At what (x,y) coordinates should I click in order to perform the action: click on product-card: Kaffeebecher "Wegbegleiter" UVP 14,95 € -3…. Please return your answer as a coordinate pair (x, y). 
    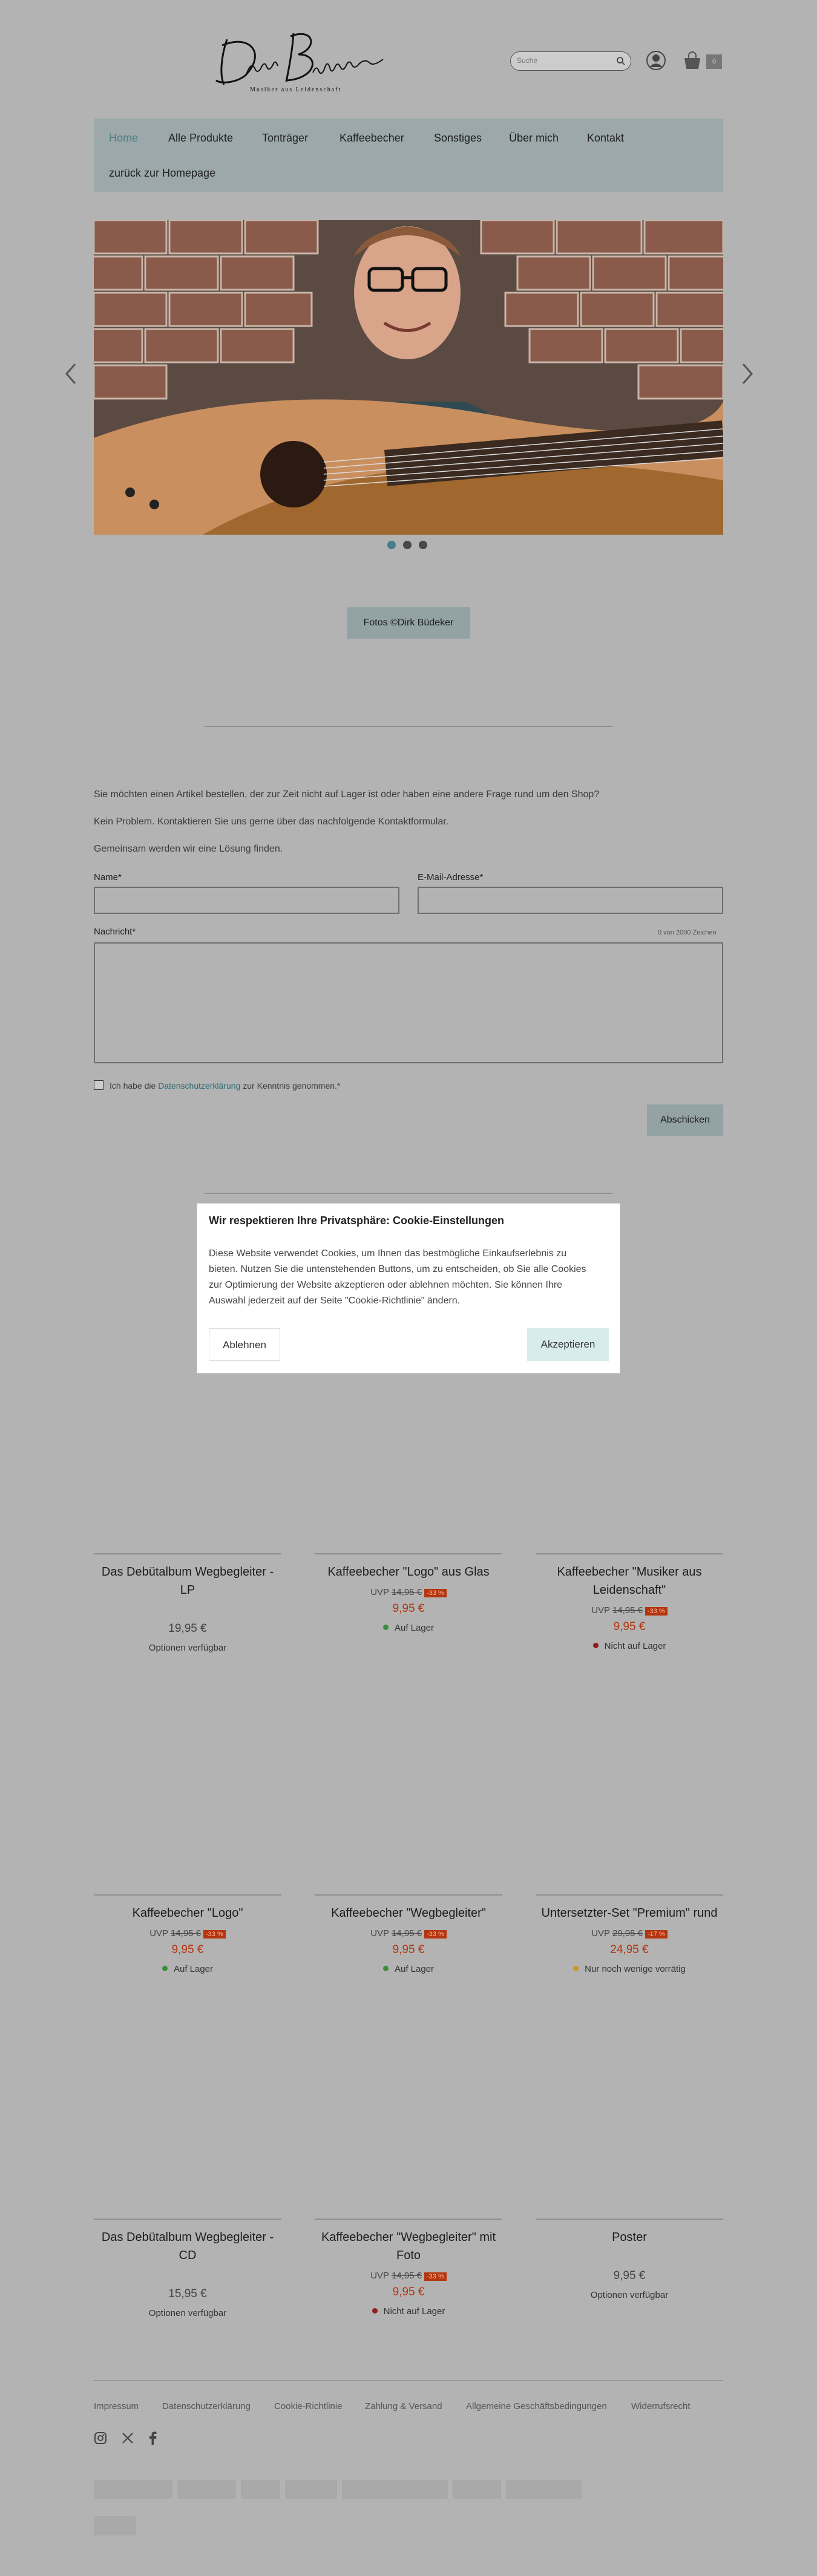
    Looking at the image, I should click on (408, 1934).